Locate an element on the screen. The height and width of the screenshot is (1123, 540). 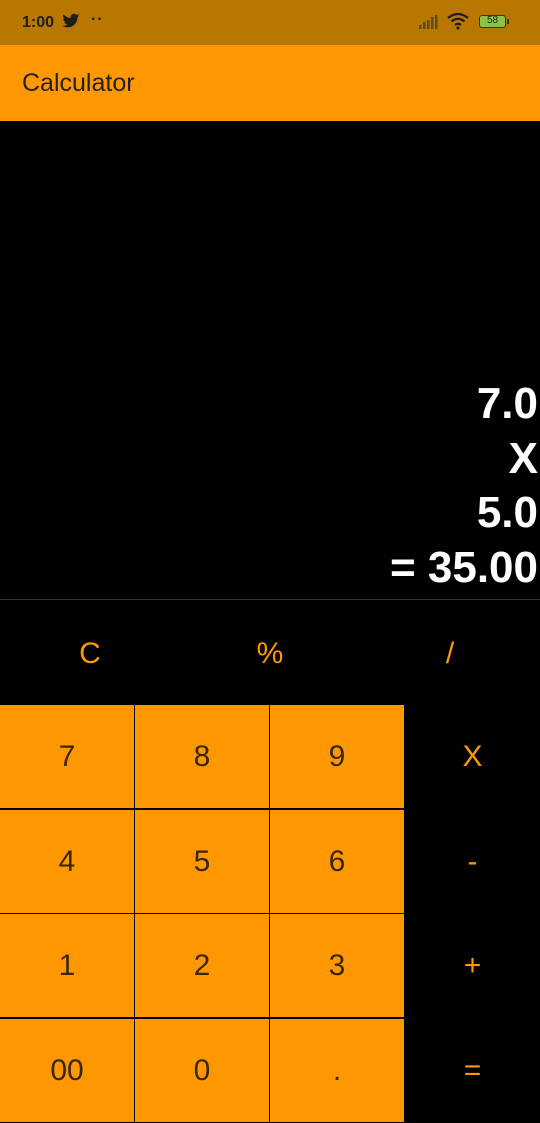
status-time: 1:00 is located at coordinates (38, 22).